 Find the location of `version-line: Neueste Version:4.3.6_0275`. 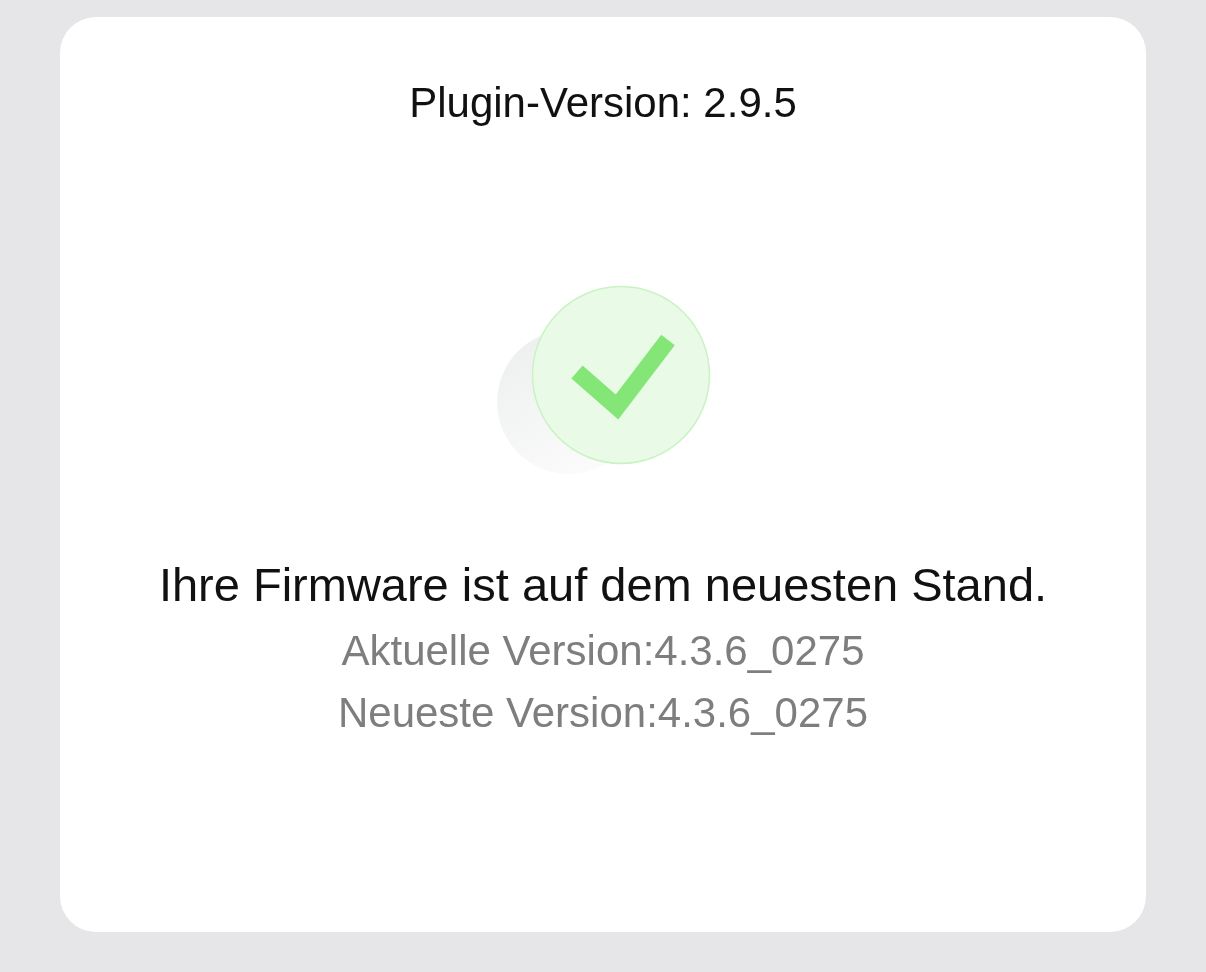

version-line: Neueste Version:4.3.6_0275 is located at coordinates (603, 713).